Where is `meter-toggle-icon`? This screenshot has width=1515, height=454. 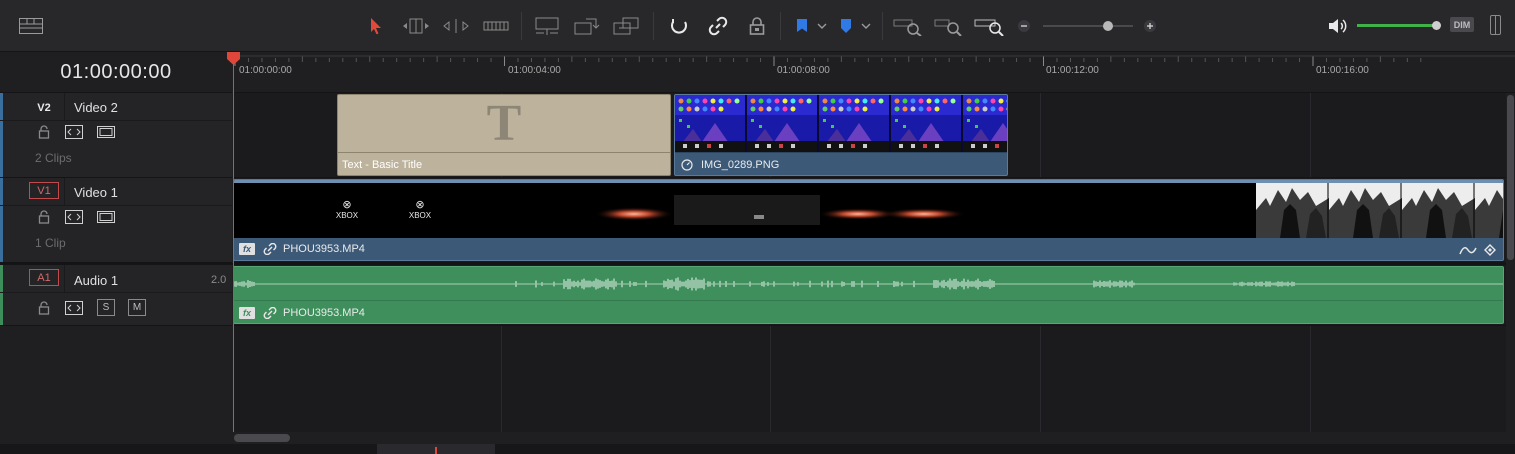
meter-toggle-icon is located at coordinates (1495, 25).